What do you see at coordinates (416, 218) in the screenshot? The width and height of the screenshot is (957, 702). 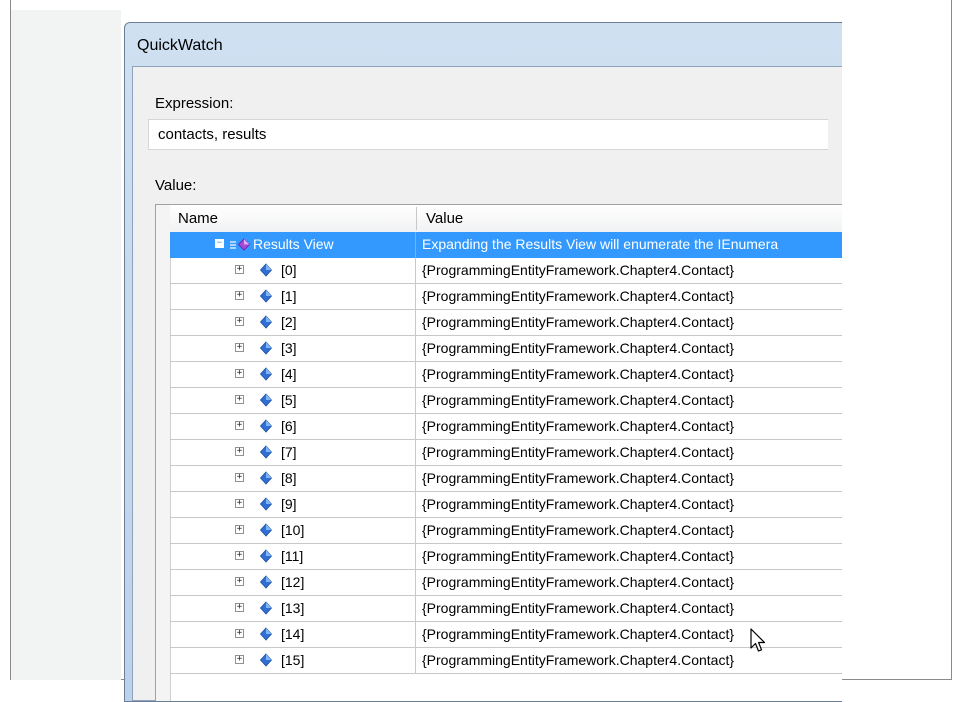 I see `column-divider` at bounding box center [416, 218].